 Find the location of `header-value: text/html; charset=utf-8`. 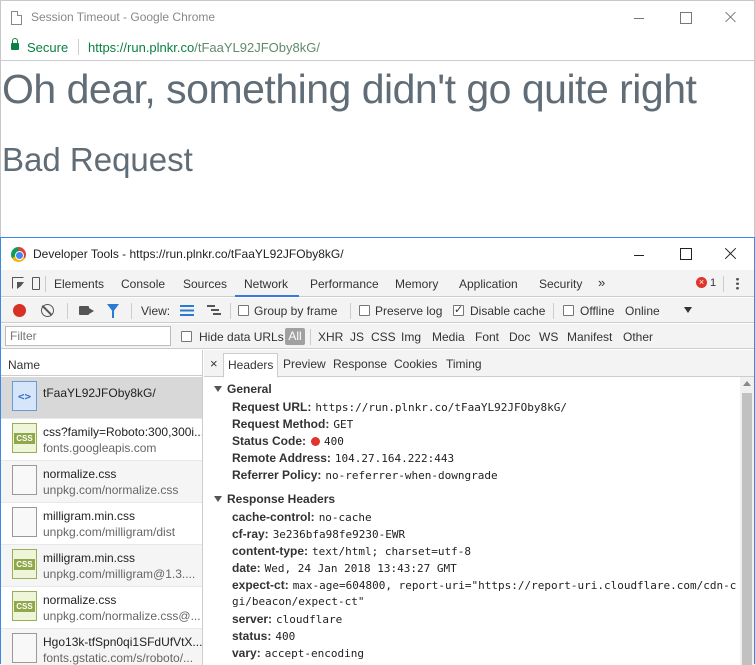

header-value: text/html; charset=utf-8 is located at coordinates (391, 551).